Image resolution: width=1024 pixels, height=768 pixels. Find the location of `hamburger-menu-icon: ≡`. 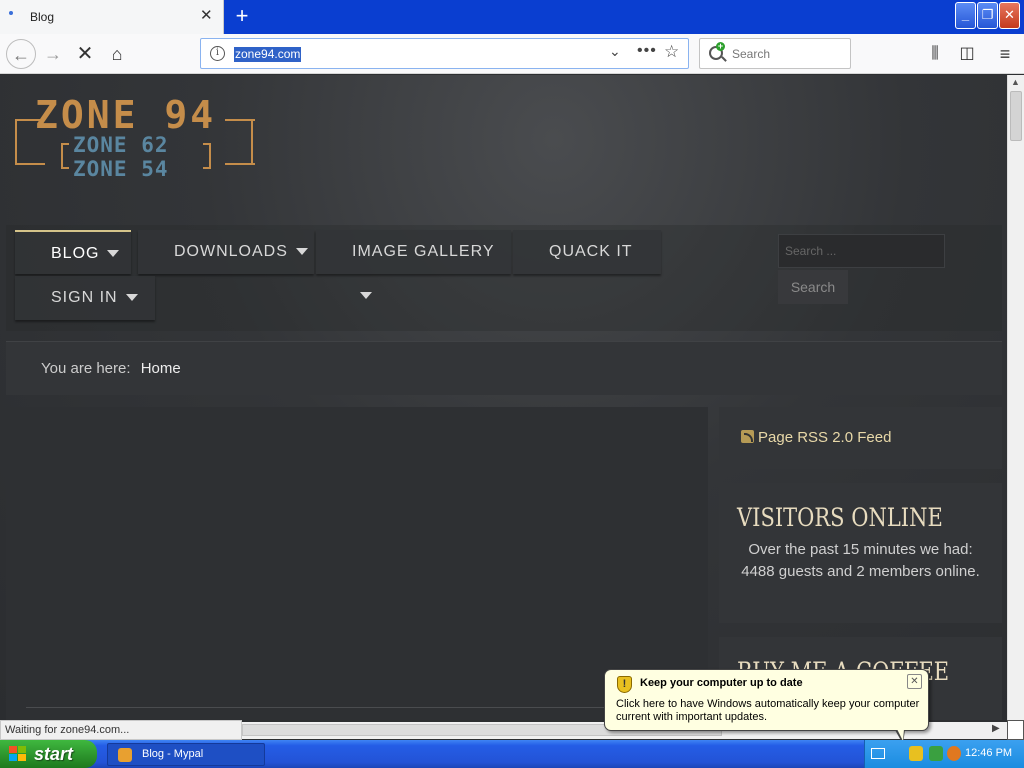

hamburger-menu-icon: ≡ is located at coordinates (1005, 54).